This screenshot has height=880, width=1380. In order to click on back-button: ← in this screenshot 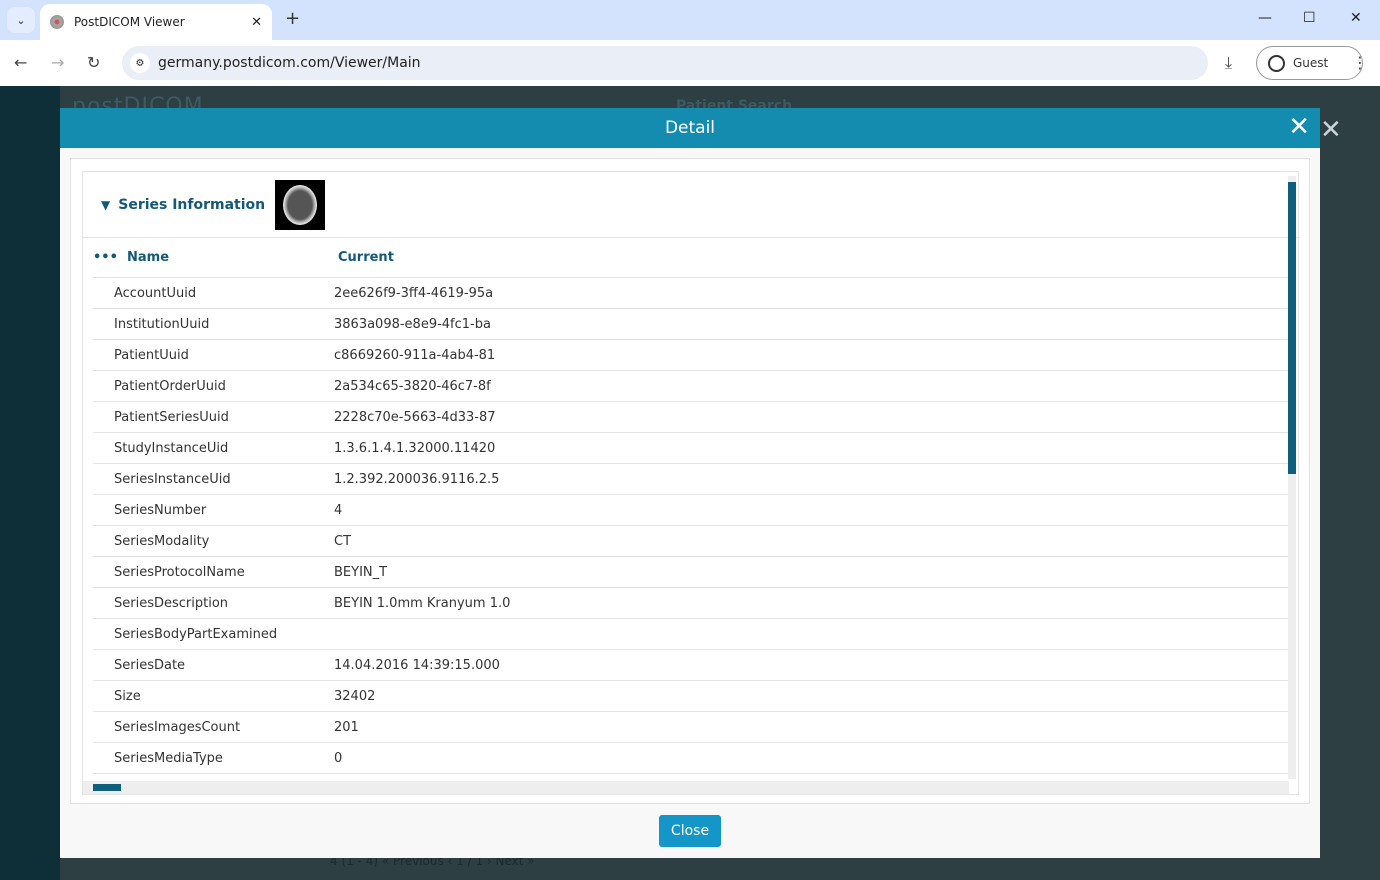, I will do `click(20, 62)`.